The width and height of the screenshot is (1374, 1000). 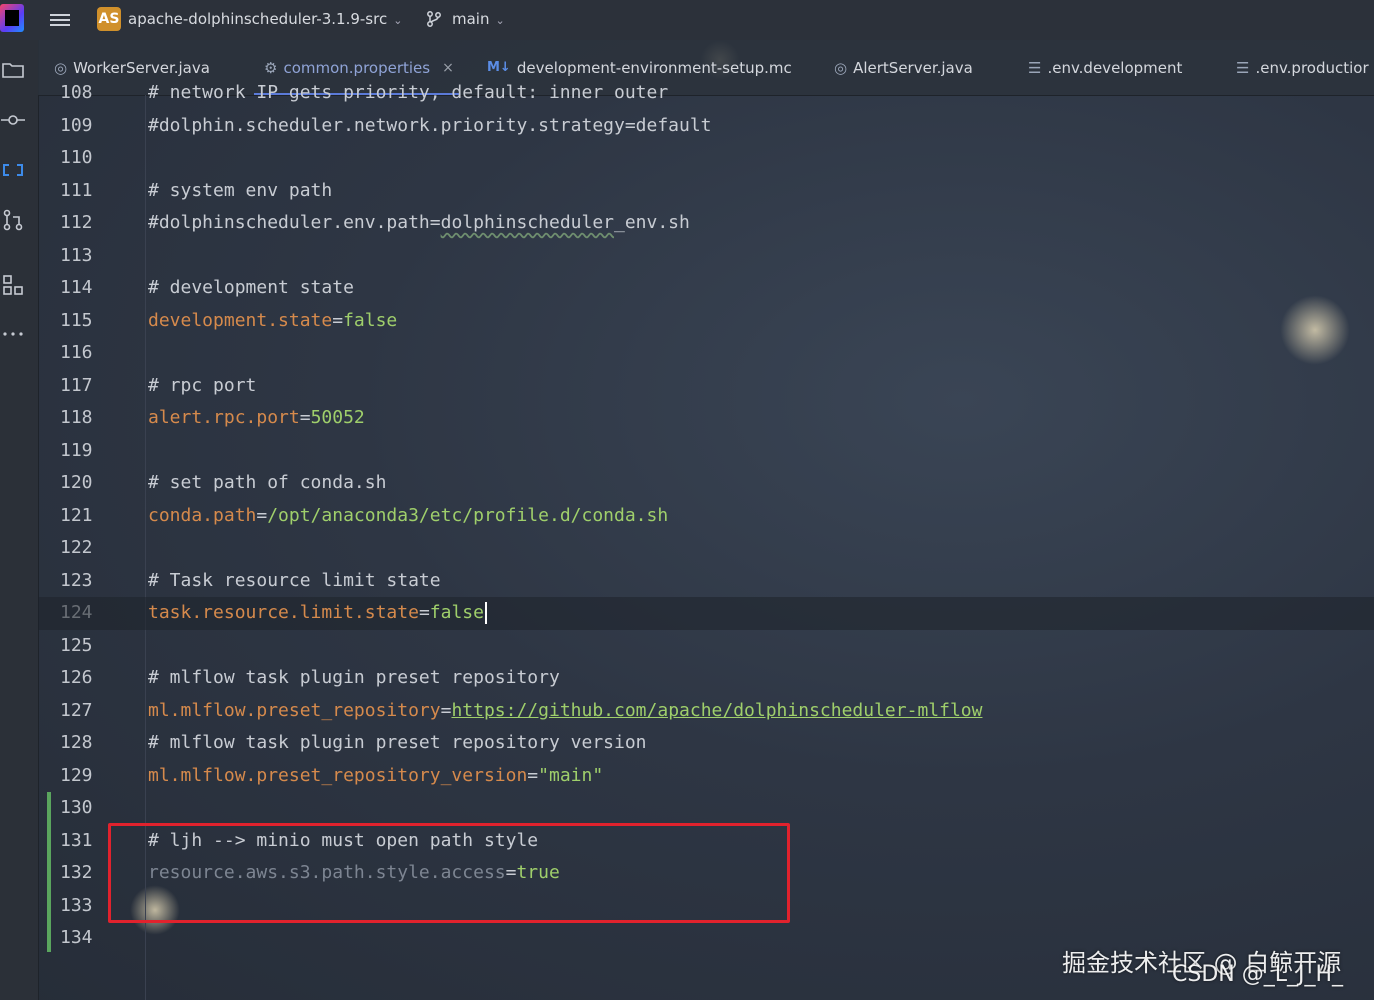 What do you see at coordinates (202, 390) in the screenshot?
I see `code-line-117: # rpc port` at bounding box center [202, 390].